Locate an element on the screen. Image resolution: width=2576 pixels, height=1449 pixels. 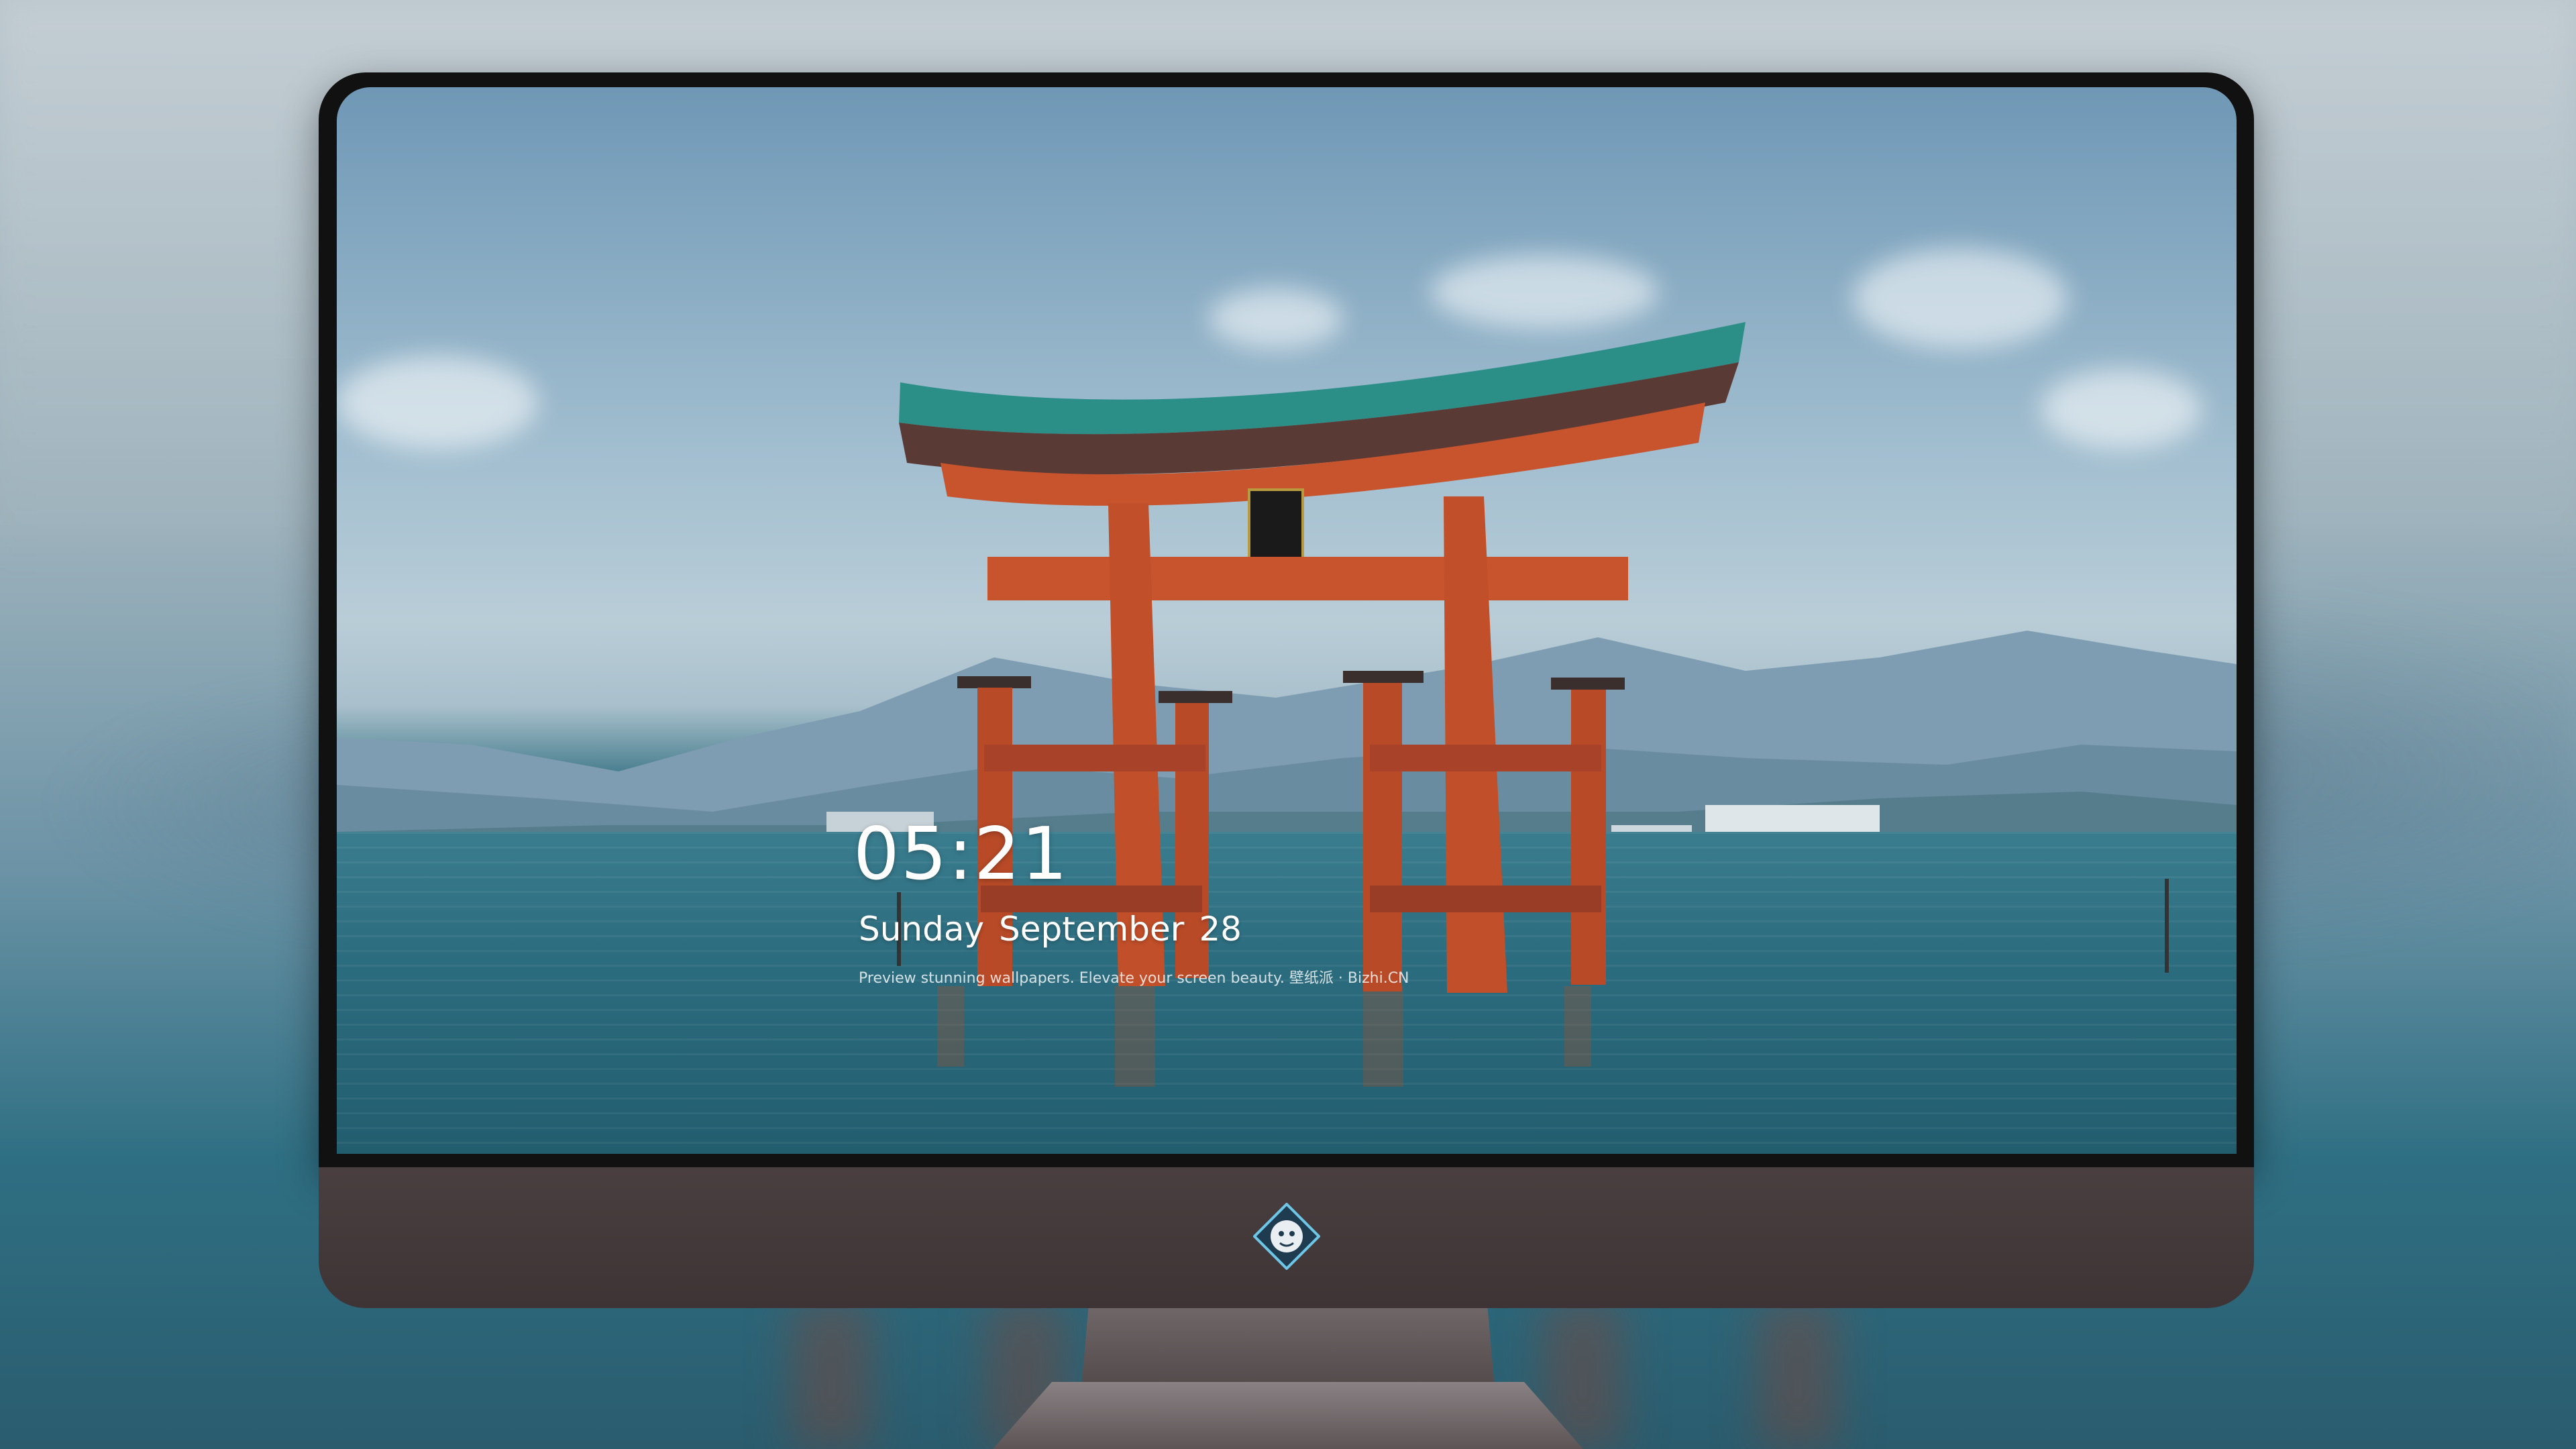
lockscreen-clock: 05:21 is located at coordinates (961, 854).